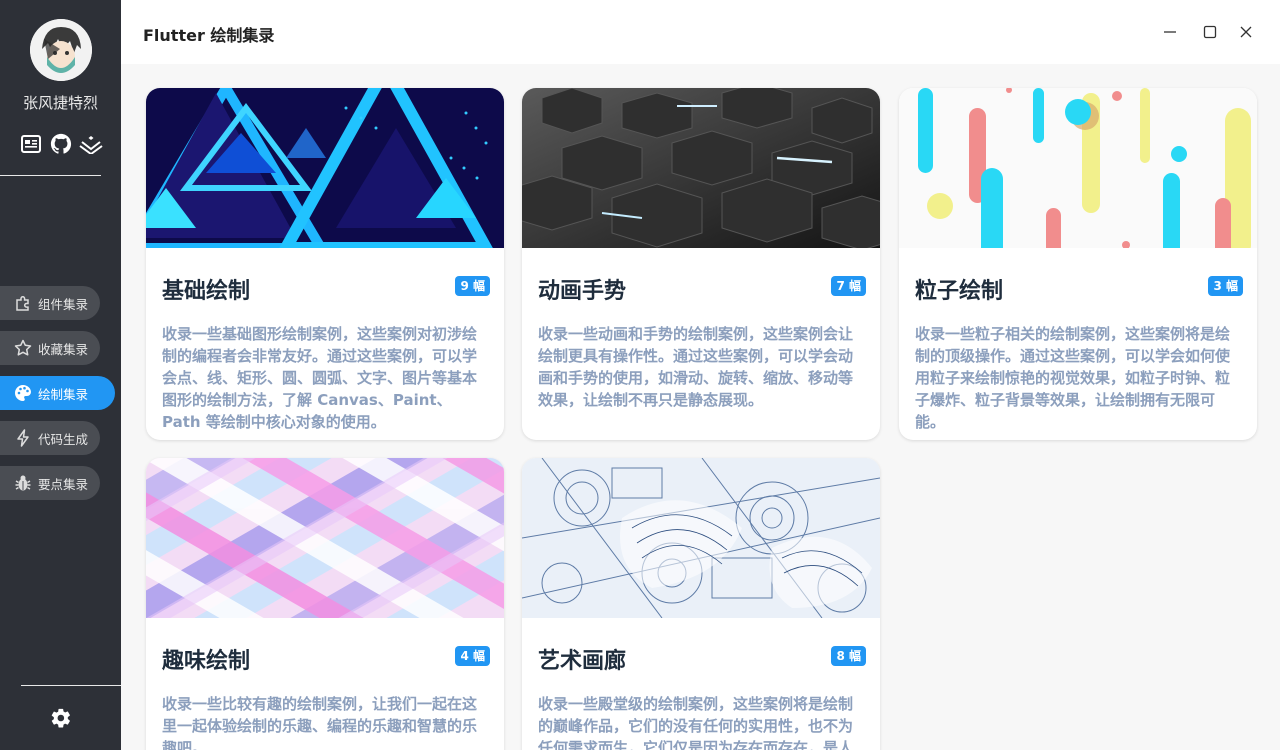 The image size is (1280, 750). I want to click on gear-icon, so click(61, 718).